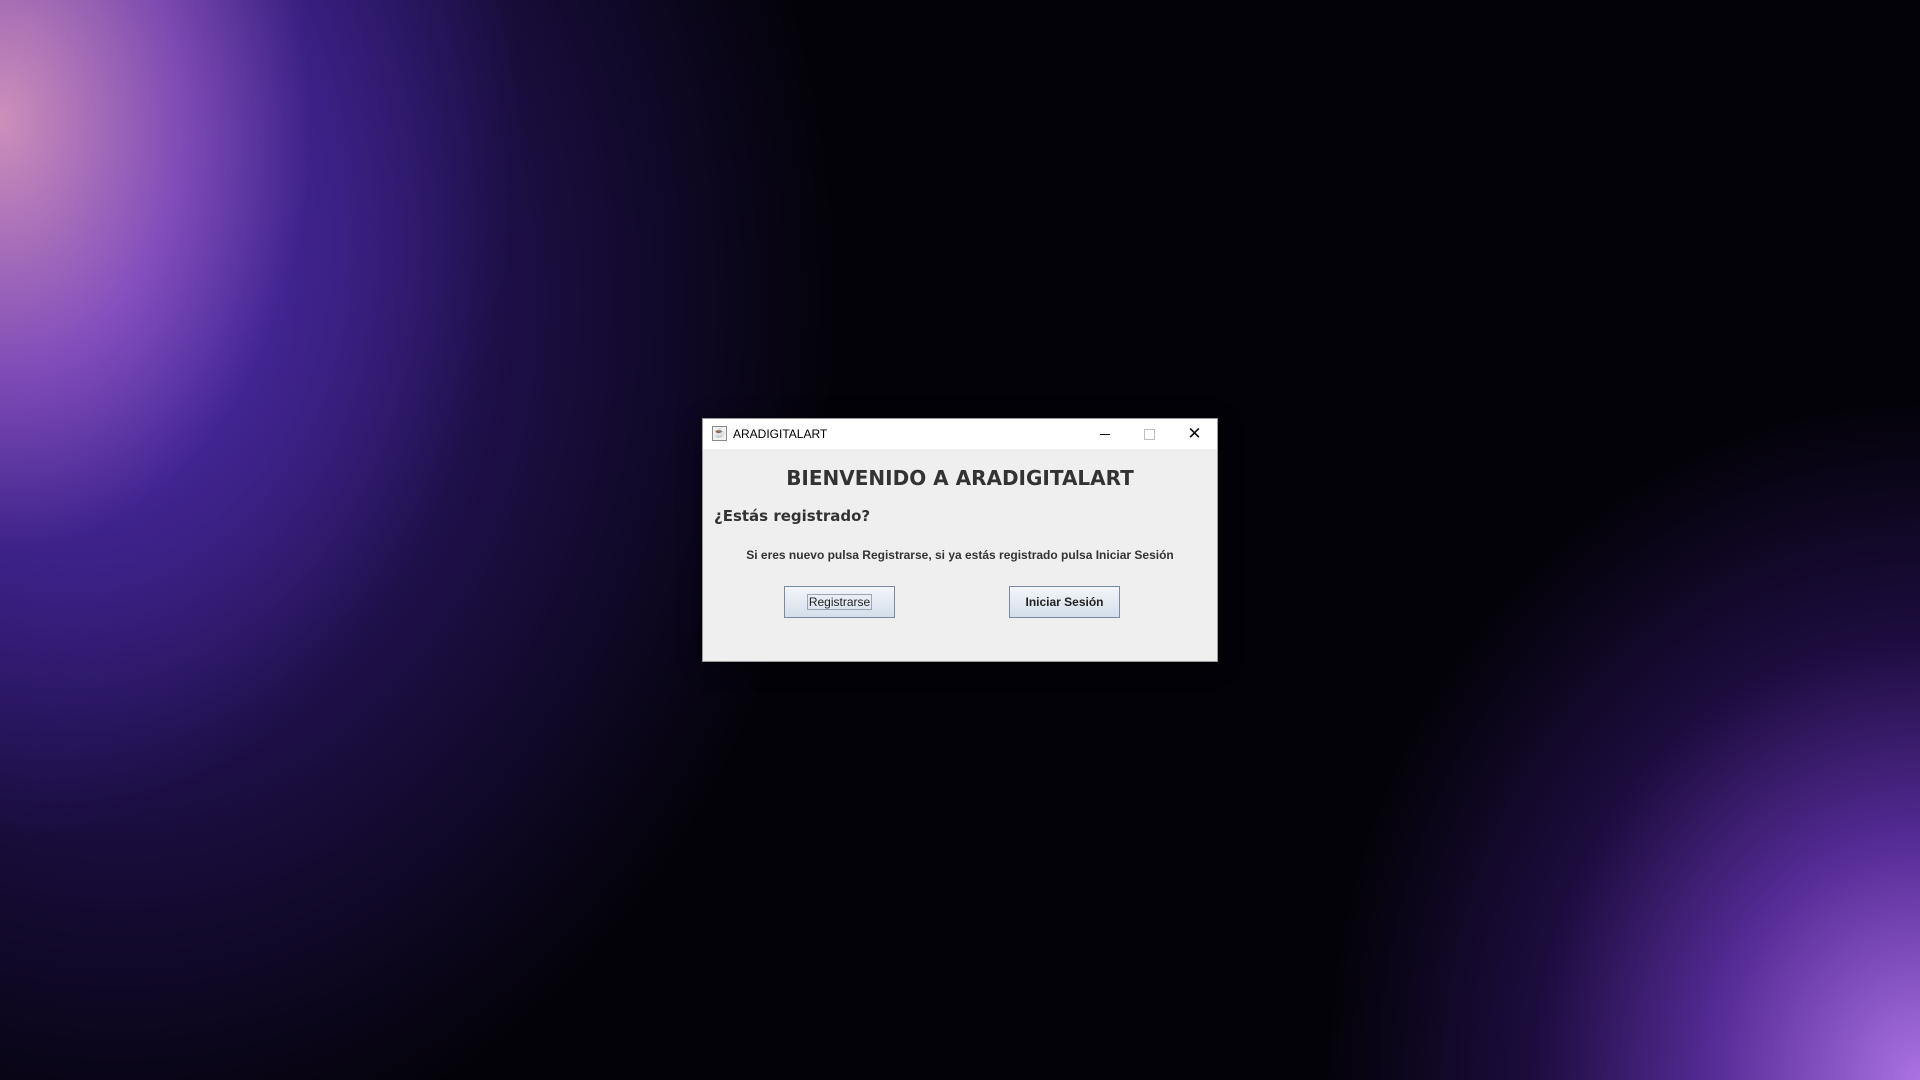 This screenshot has height=1080, width=1920. Describe the element at coordinates (719, 433) in the screenshot. I see `java-cup-icon: ☕` at that location.